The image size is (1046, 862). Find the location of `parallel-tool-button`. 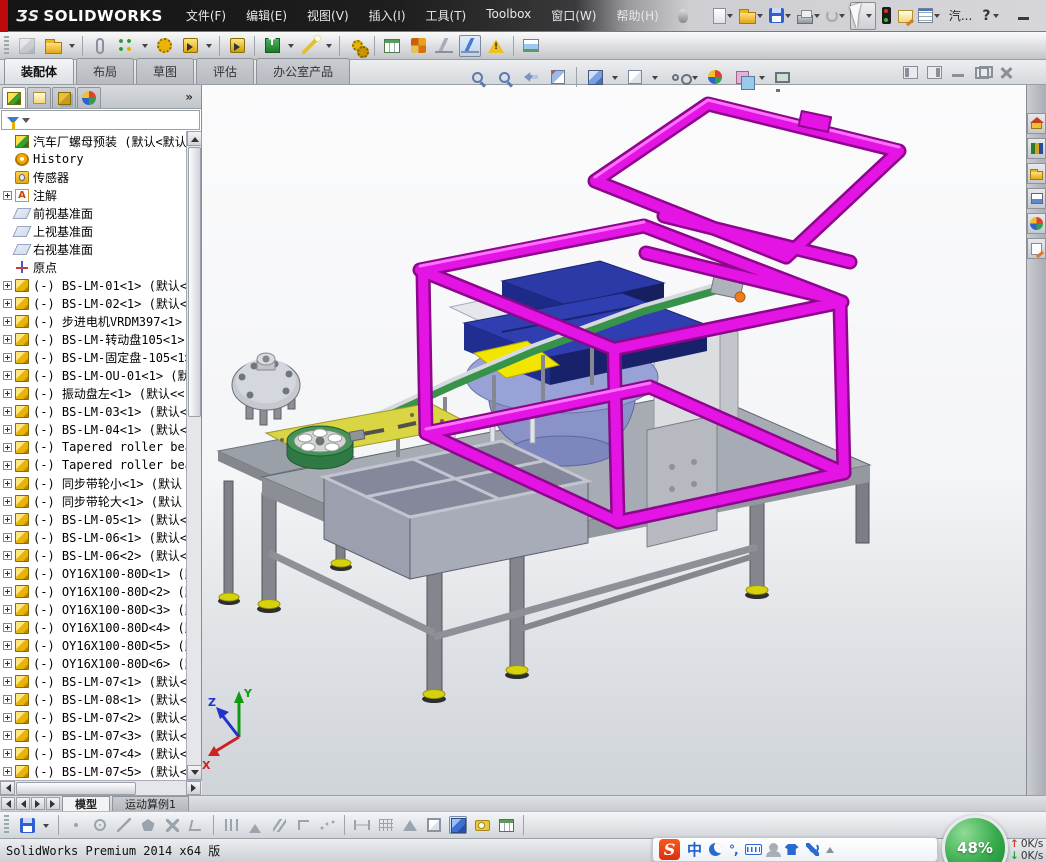

parallel-tool-button is located at coordinates (279, 825).